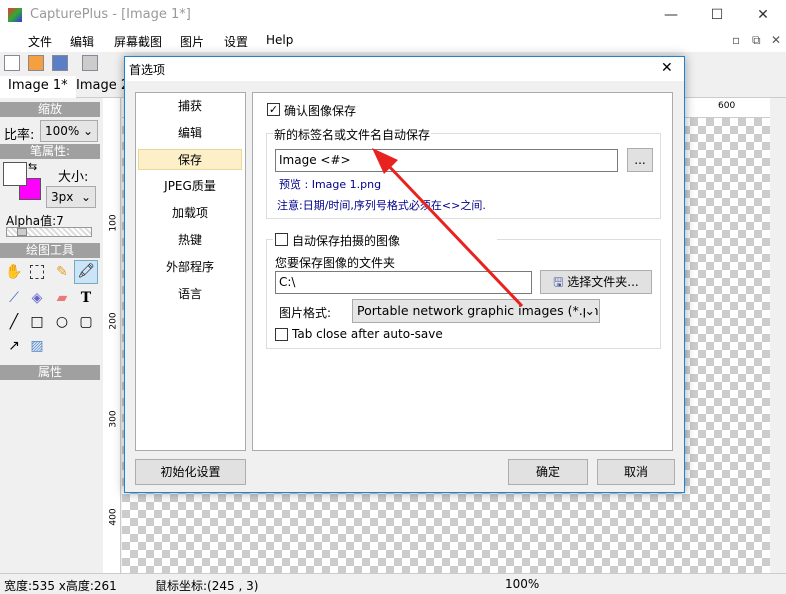 Image resolution: width=786 pixels, height=594 pixels. I want to click on annotation-arrow, so click(448, 228).